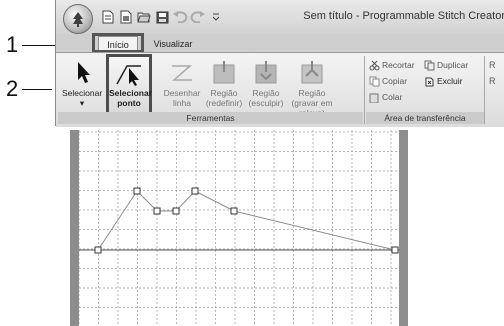 The width and height of the screenshot is (504, 326). Describe the element at coordinates (374, 65) in the screenshot. I see `scissors-icon` at that location.